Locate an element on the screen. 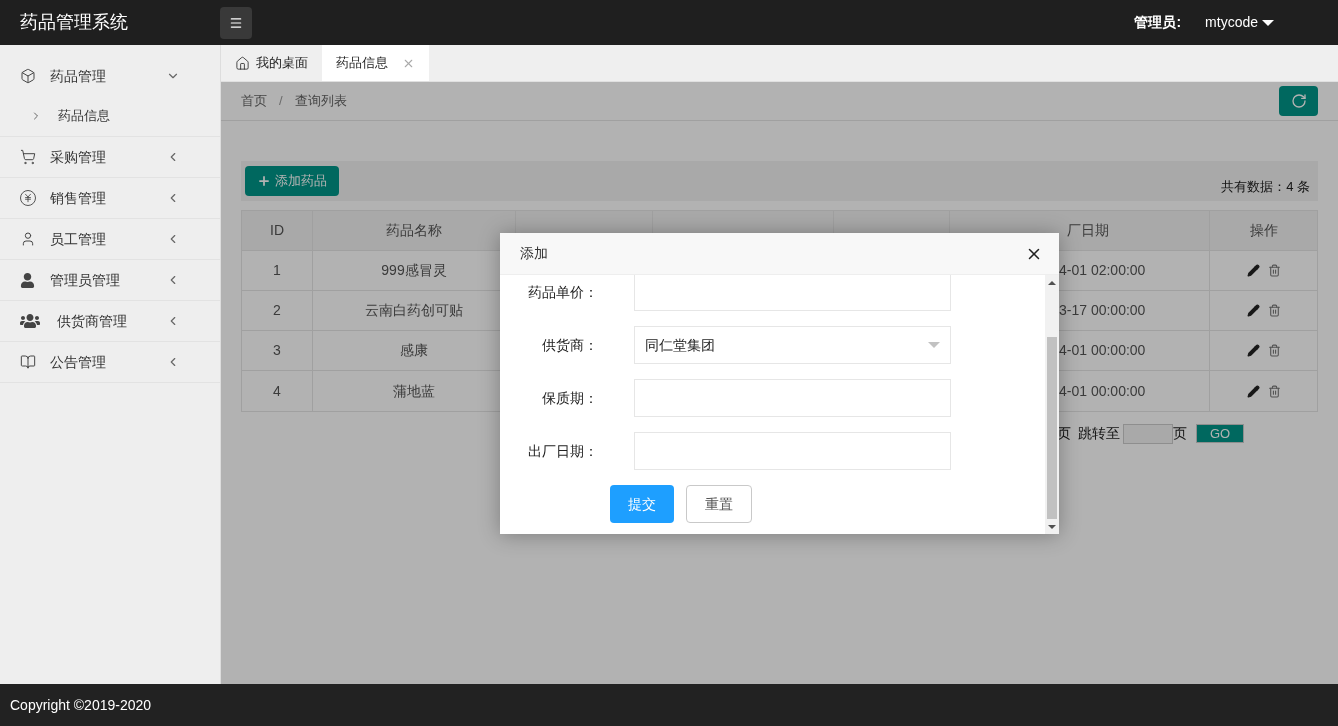  refresh-icon is located at coordinates (1298, 101).